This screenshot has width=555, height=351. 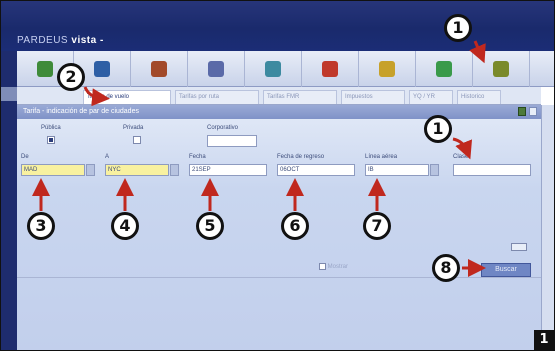 What do you see at coordinates (101, 40) in the screenshot?
I see `brand-suffix: -` at bounding box center [101, 40].